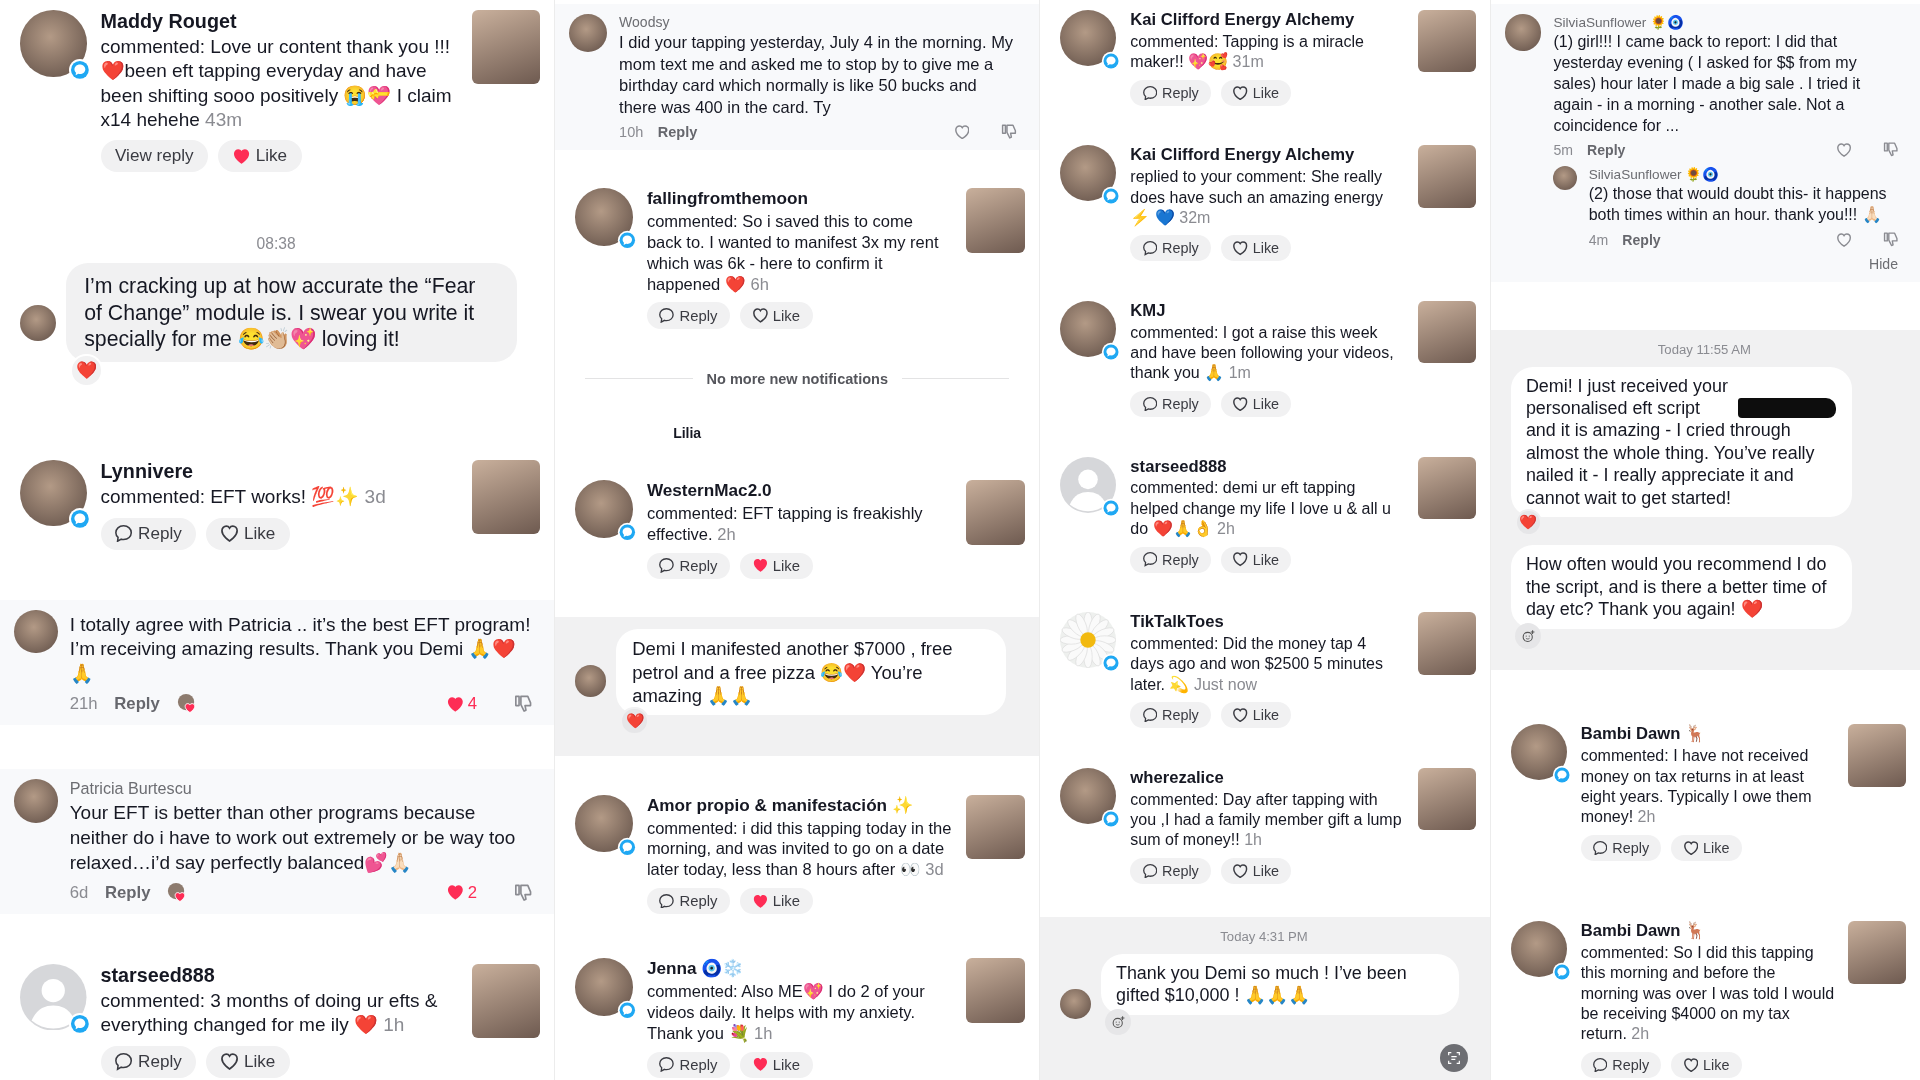 The width and height of the screenshot is (1920, 1080). What do you see at coordinates (785, 524) in the screenshot?
I see `comment-text: commented: EFT tapping is freakishly effective. 2h` at bounding box center [785, 524].